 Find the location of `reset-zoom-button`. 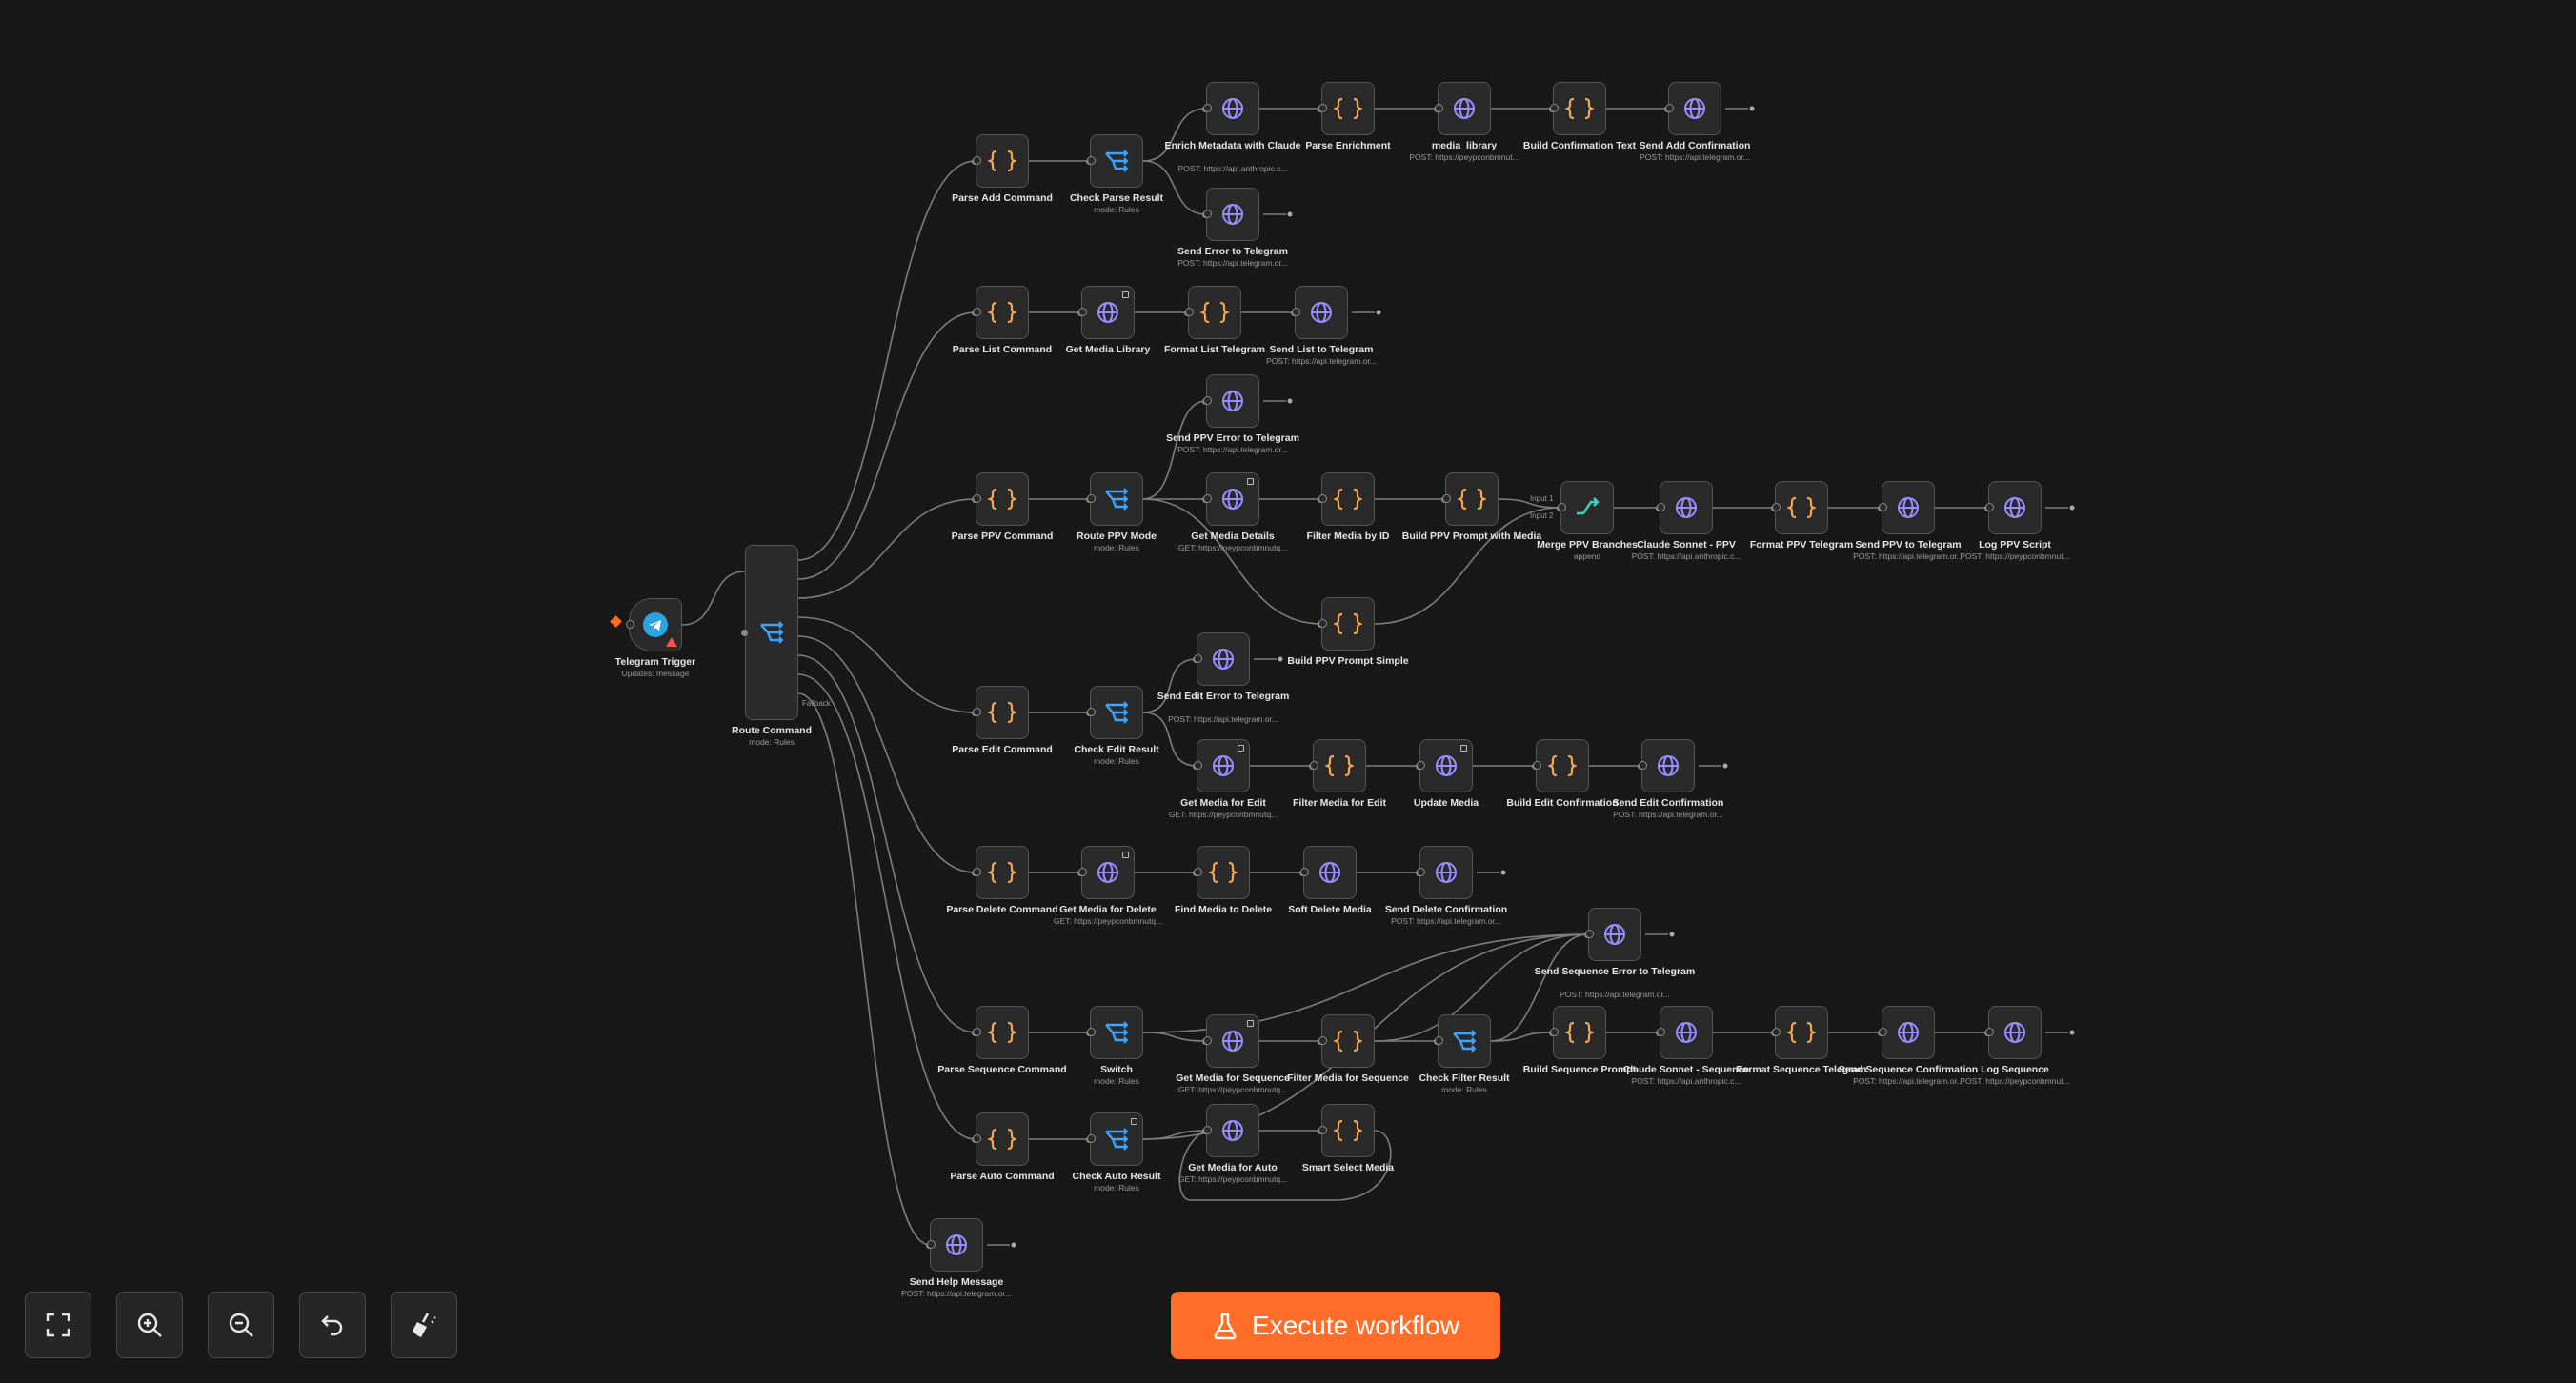

reset-zoom-button is located at coordinates (332, 1325).